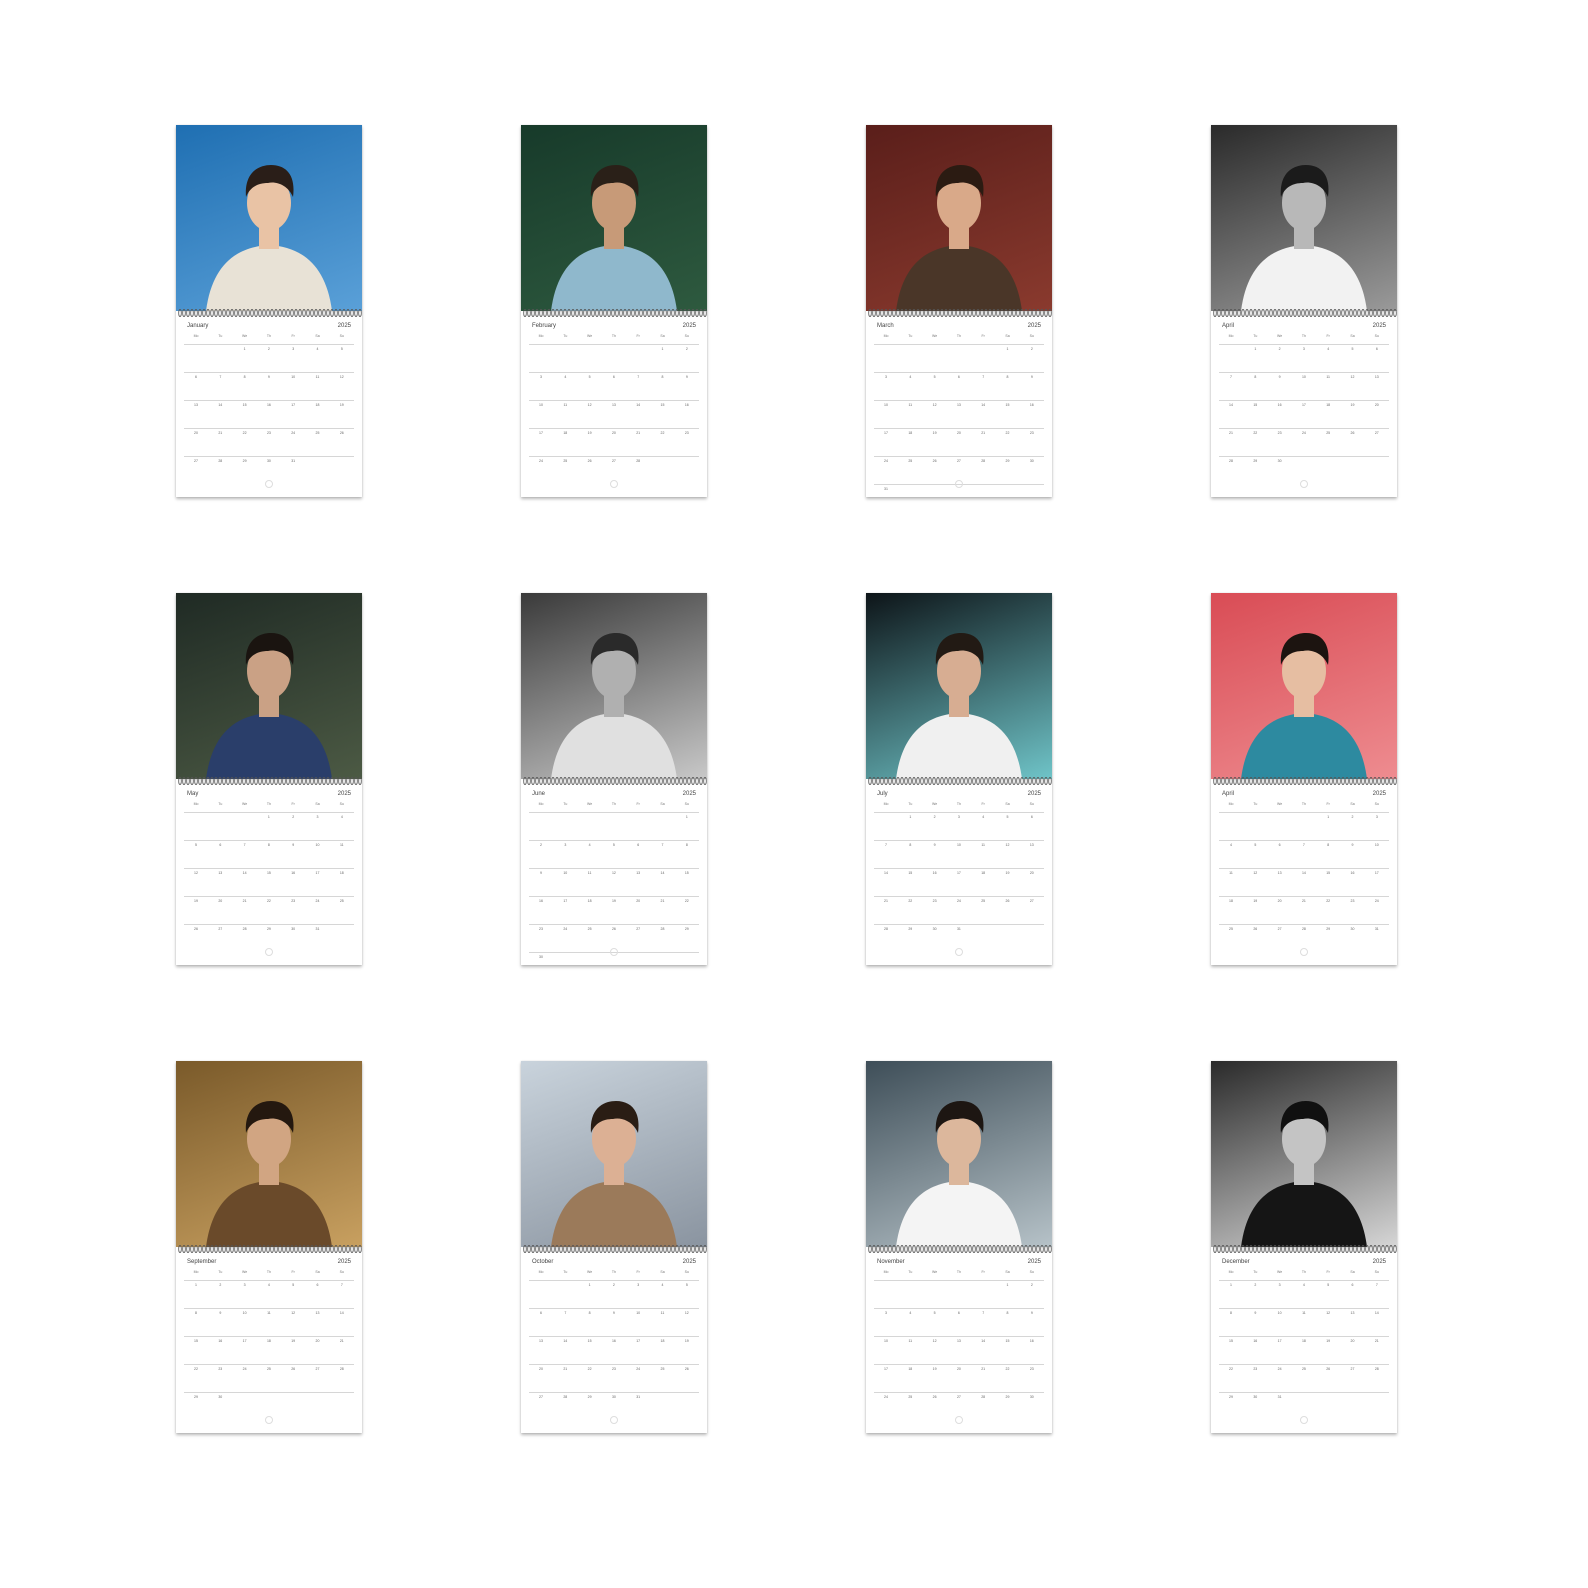  I want to click on day-number: 25, so click(1231, 929).